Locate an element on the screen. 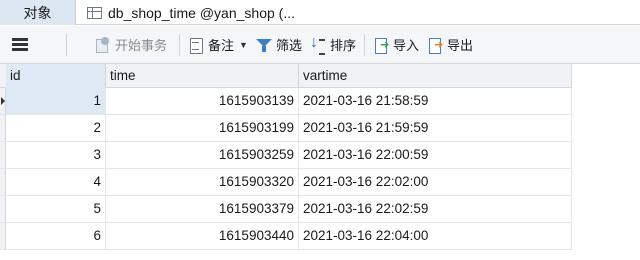 The image size is (640, 260). column-header-id: id is located at coordinates (56, 76).